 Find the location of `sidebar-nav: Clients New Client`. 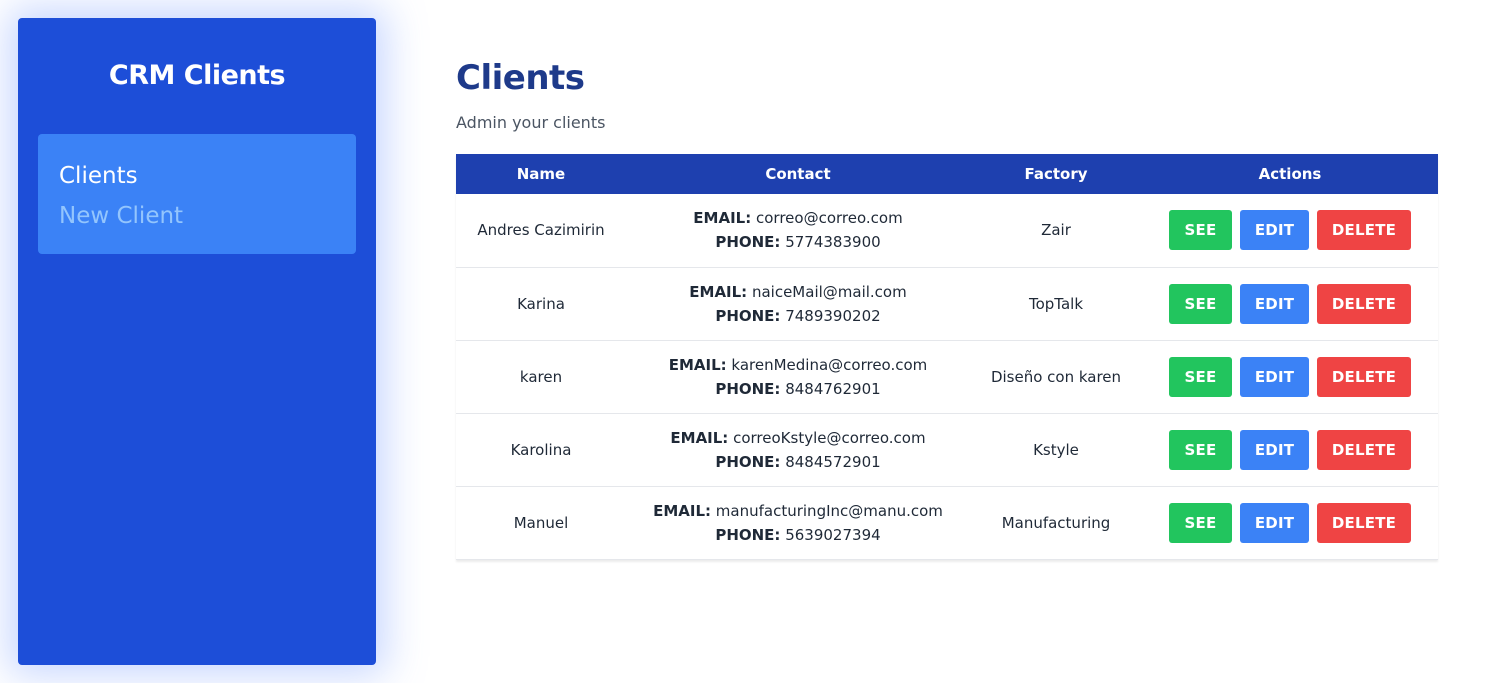

sidebar-nav: Clients New Client is located at coordinates (197, 194).